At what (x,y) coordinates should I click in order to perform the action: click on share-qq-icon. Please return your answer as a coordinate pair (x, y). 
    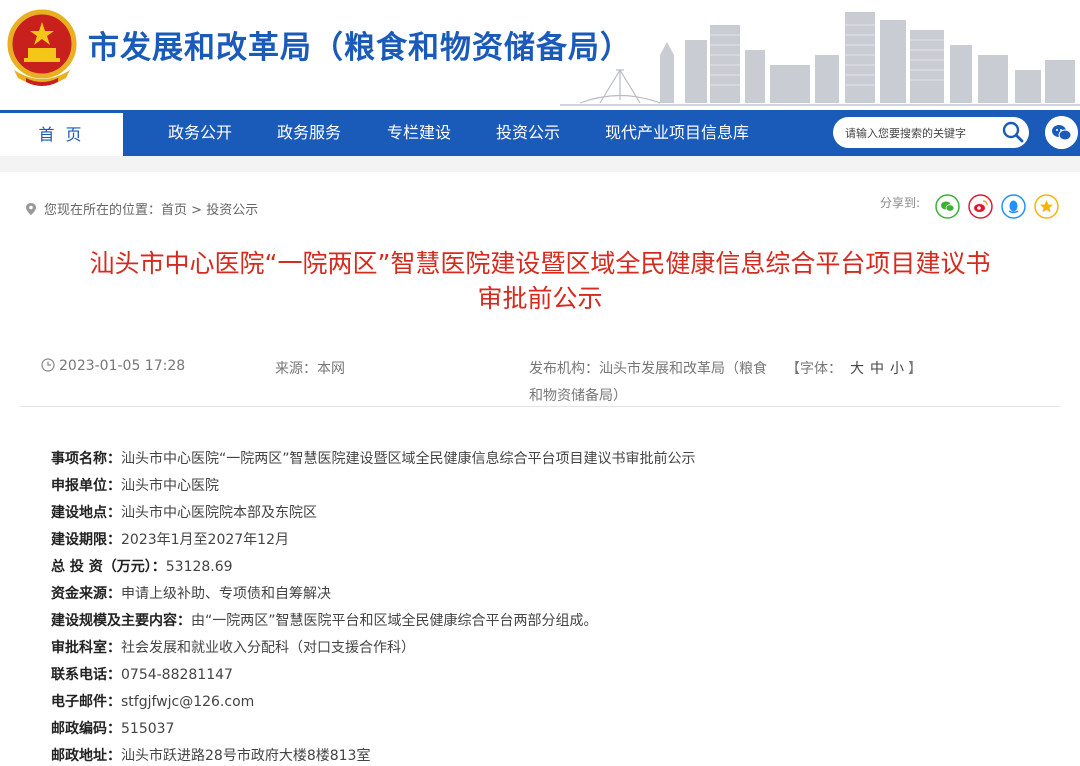
    Looking at the image, I should click on (1013, 206).